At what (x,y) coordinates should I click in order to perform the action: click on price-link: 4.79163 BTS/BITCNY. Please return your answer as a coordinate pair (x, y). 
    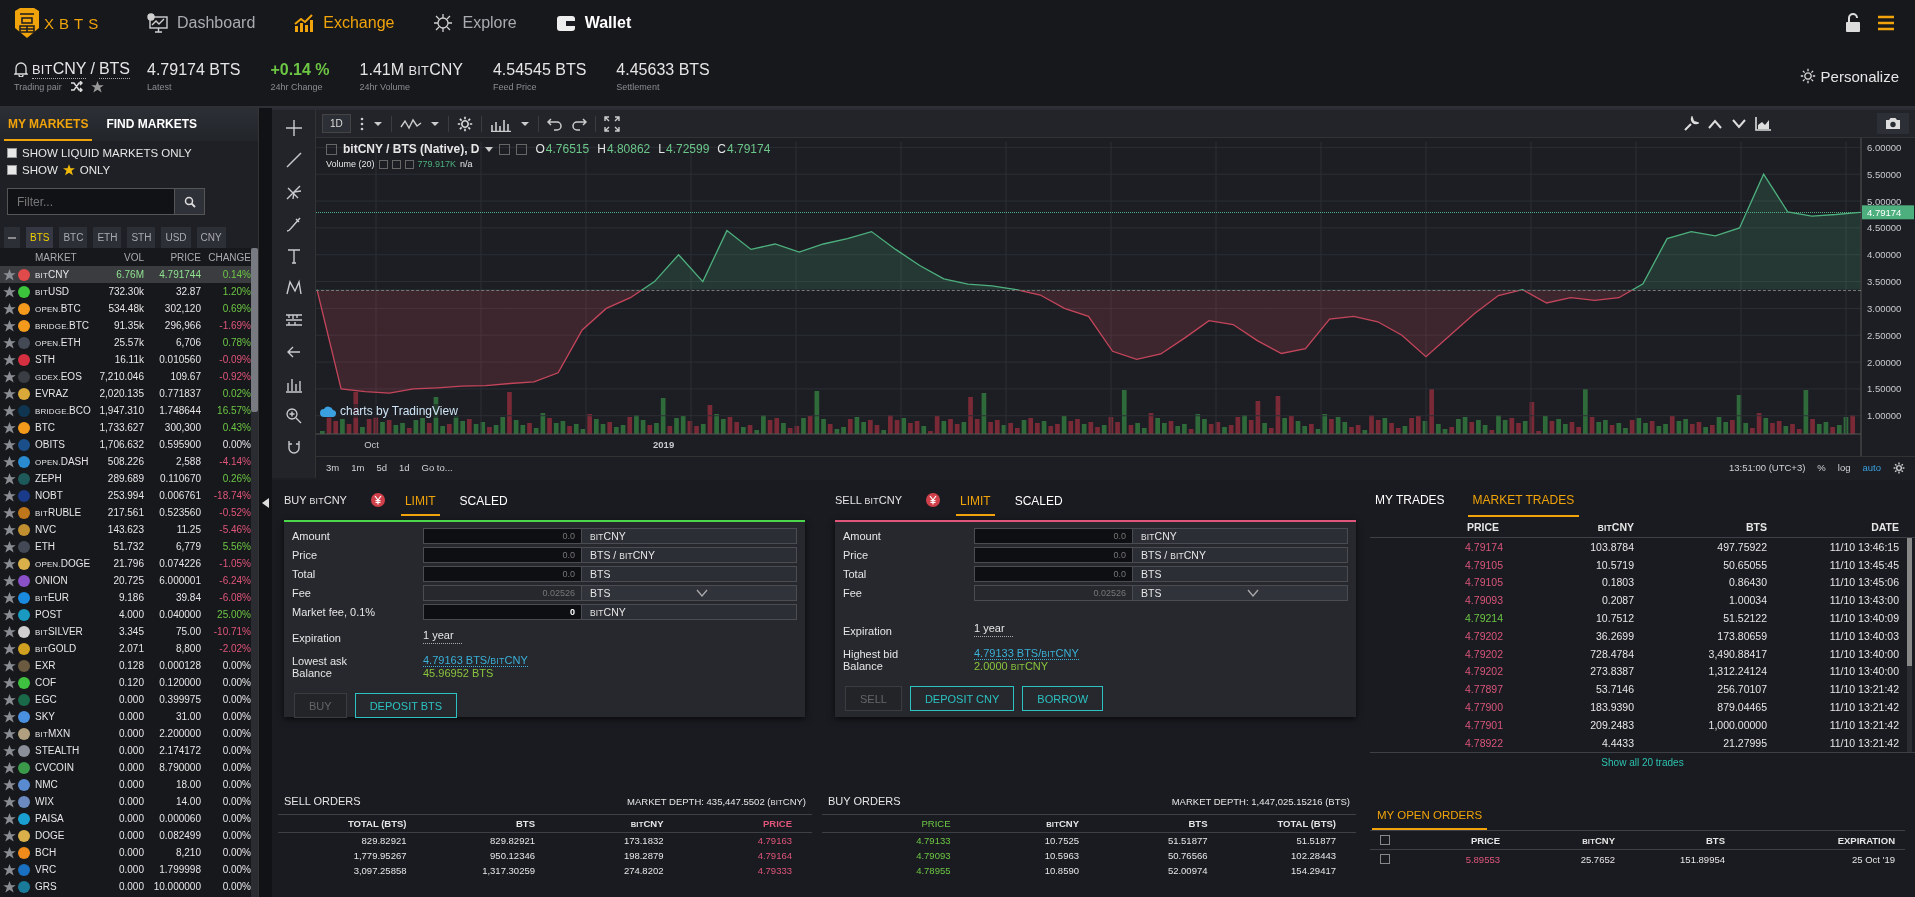
    Looking at the image, I should click on (475, 660).